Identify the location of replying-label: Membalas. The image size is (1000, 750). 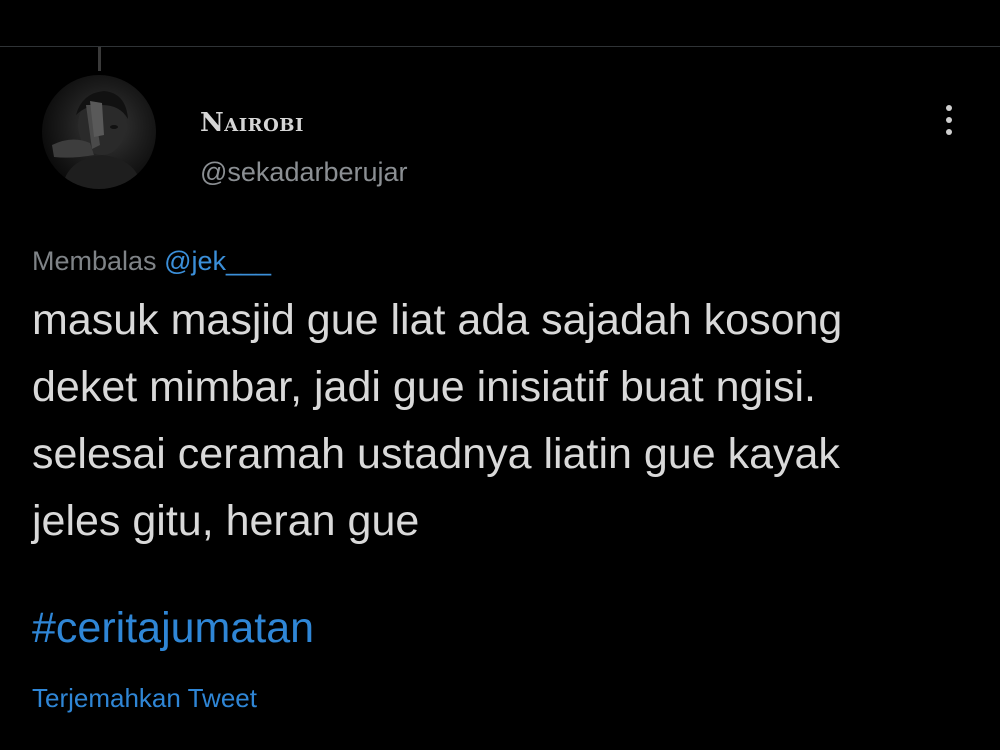
(94, 261).